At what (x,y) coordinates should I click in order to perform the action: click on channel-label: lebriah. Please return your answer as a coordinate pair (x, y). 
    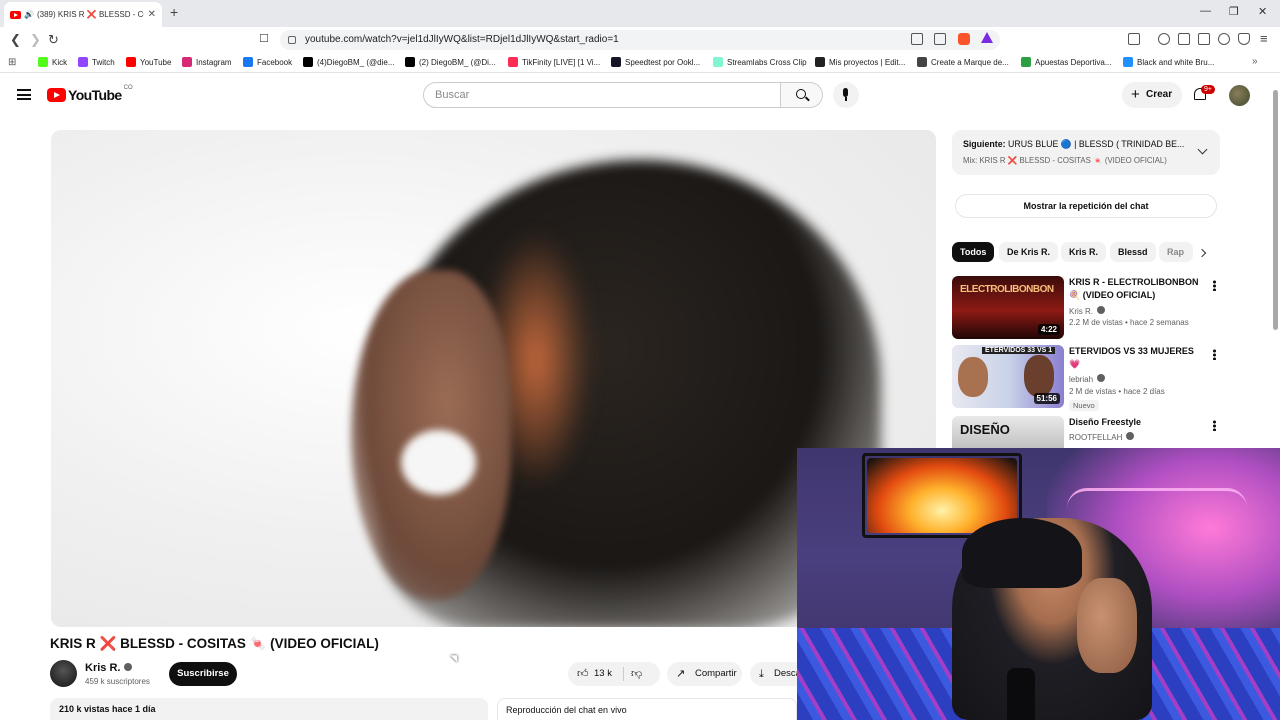
    Looking at the image, I should click on (1081, 379).